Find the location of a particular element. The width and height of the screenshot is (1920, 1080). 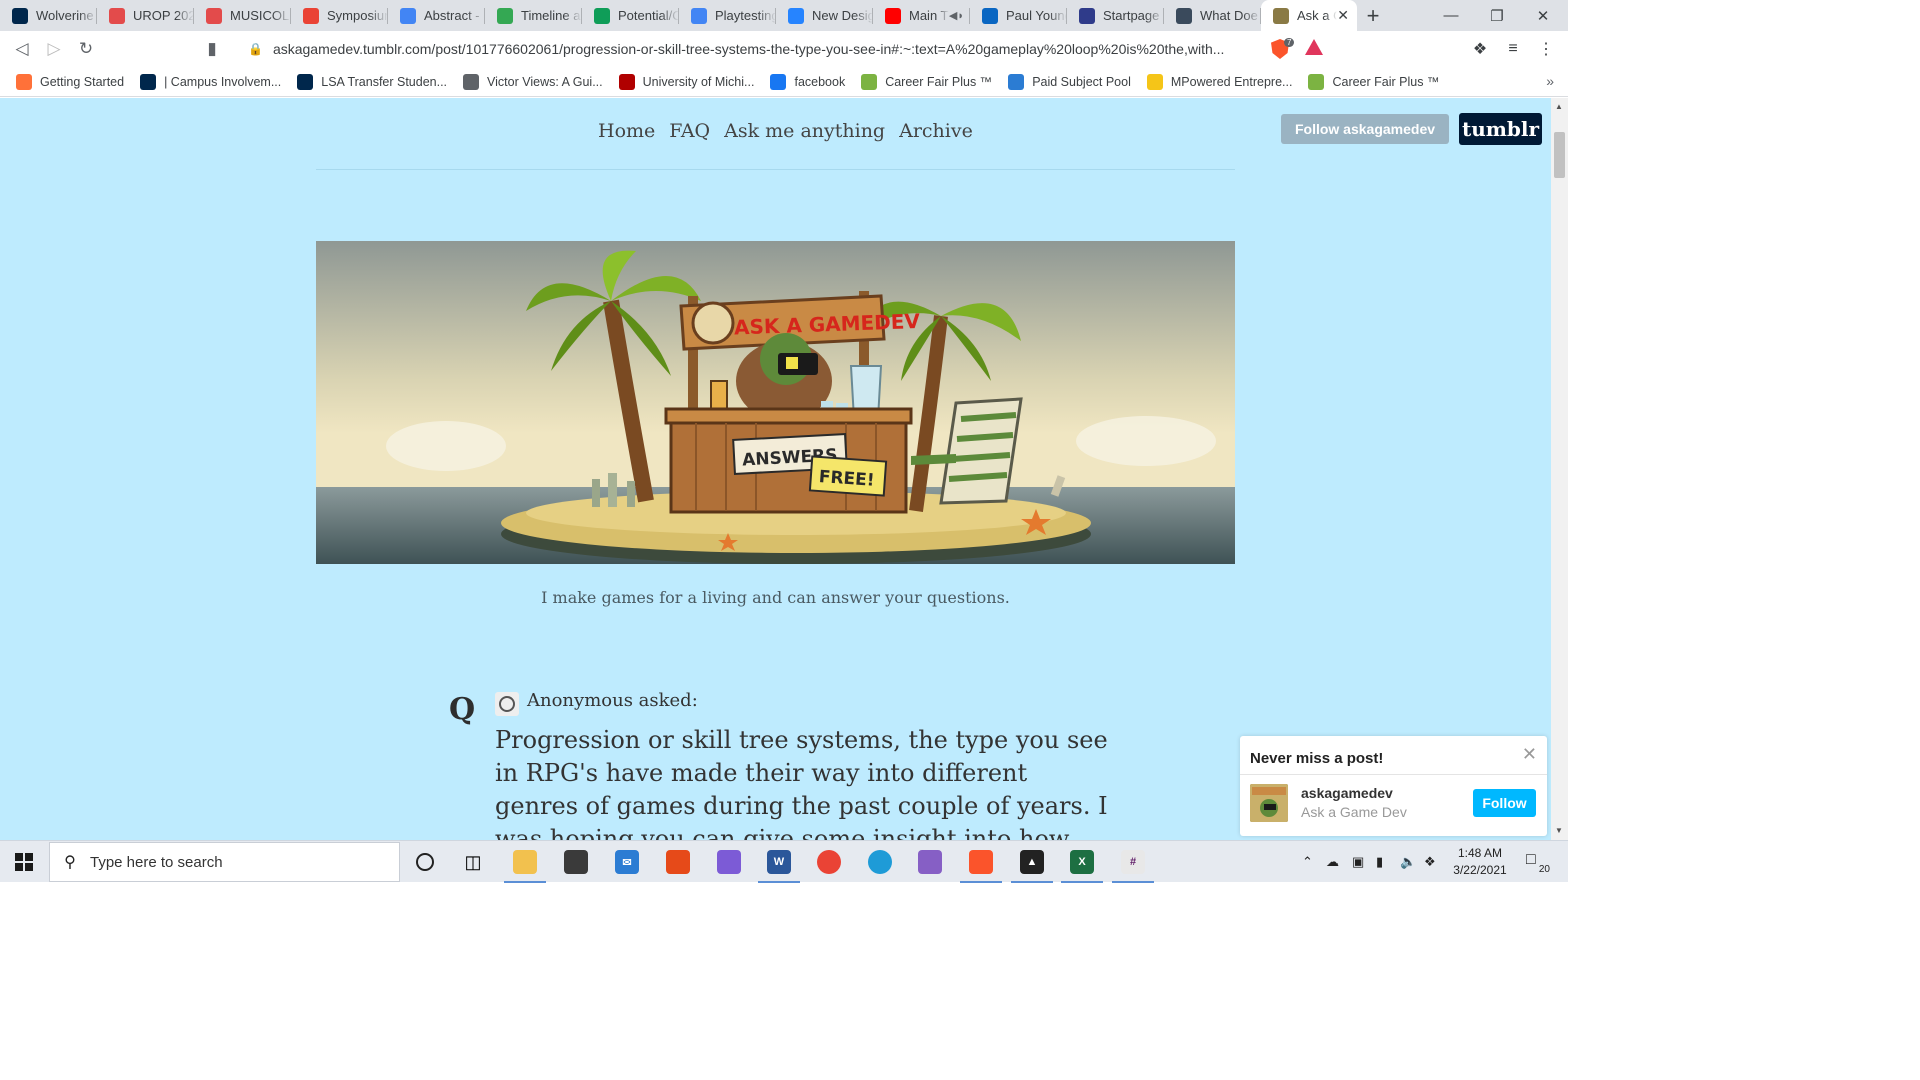

battery-icon: ▮ is located at coordinates (1379, 862).